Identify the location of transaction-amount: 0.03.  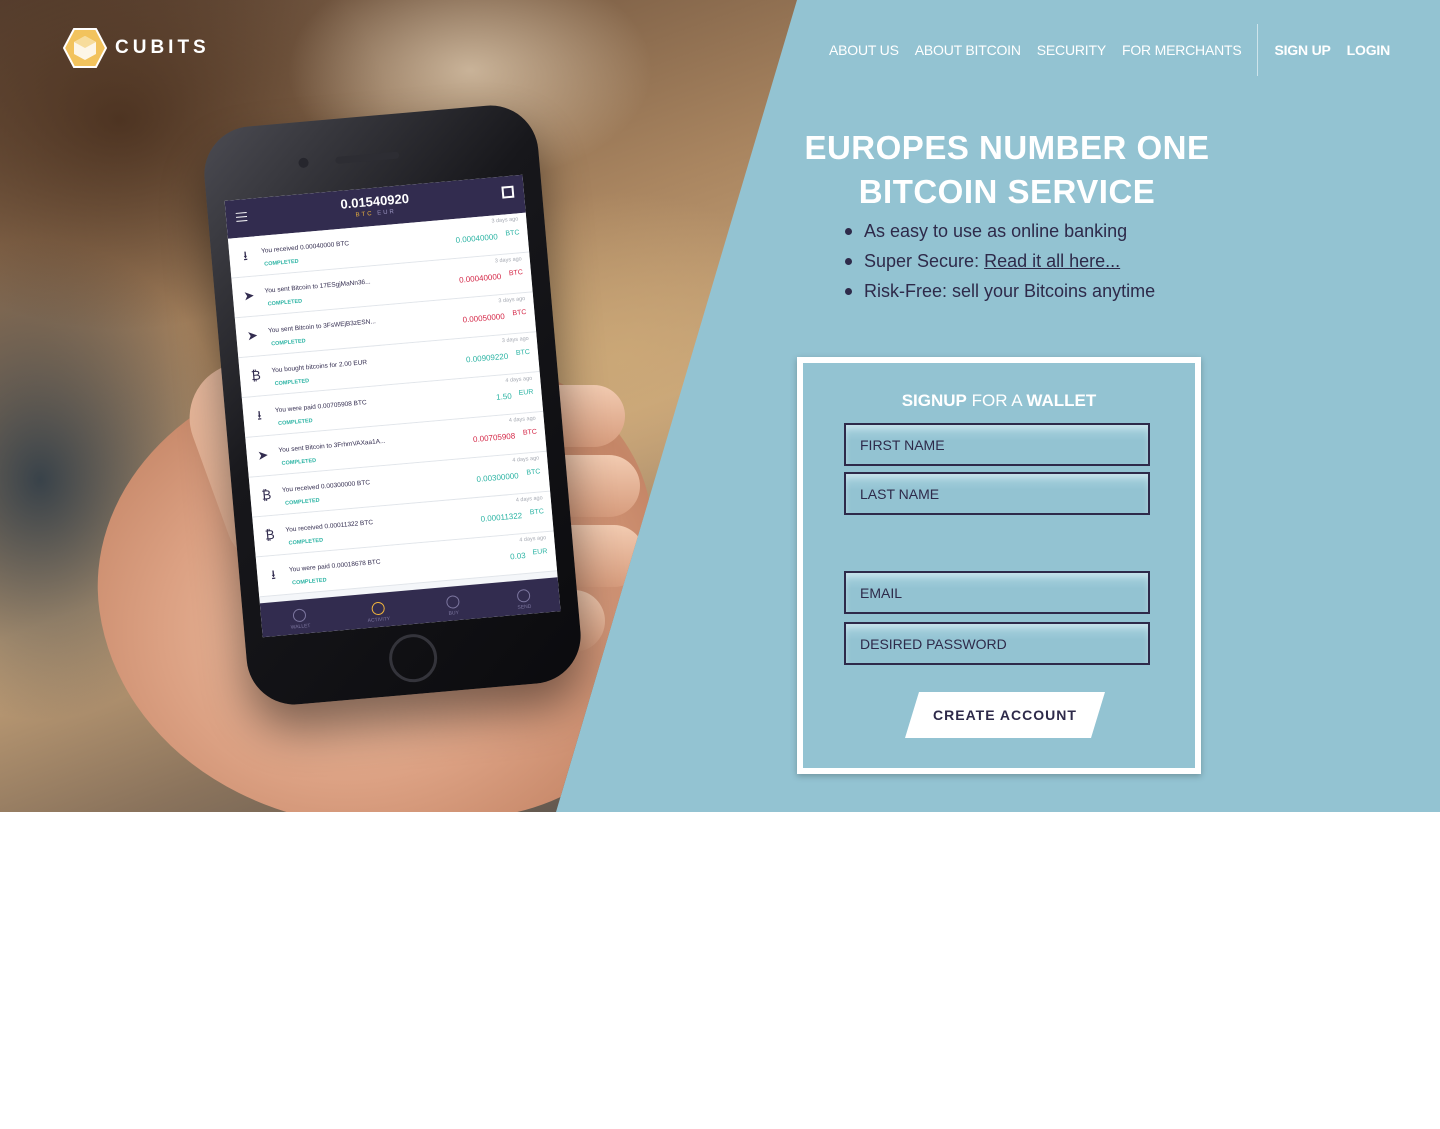
(518, 556).